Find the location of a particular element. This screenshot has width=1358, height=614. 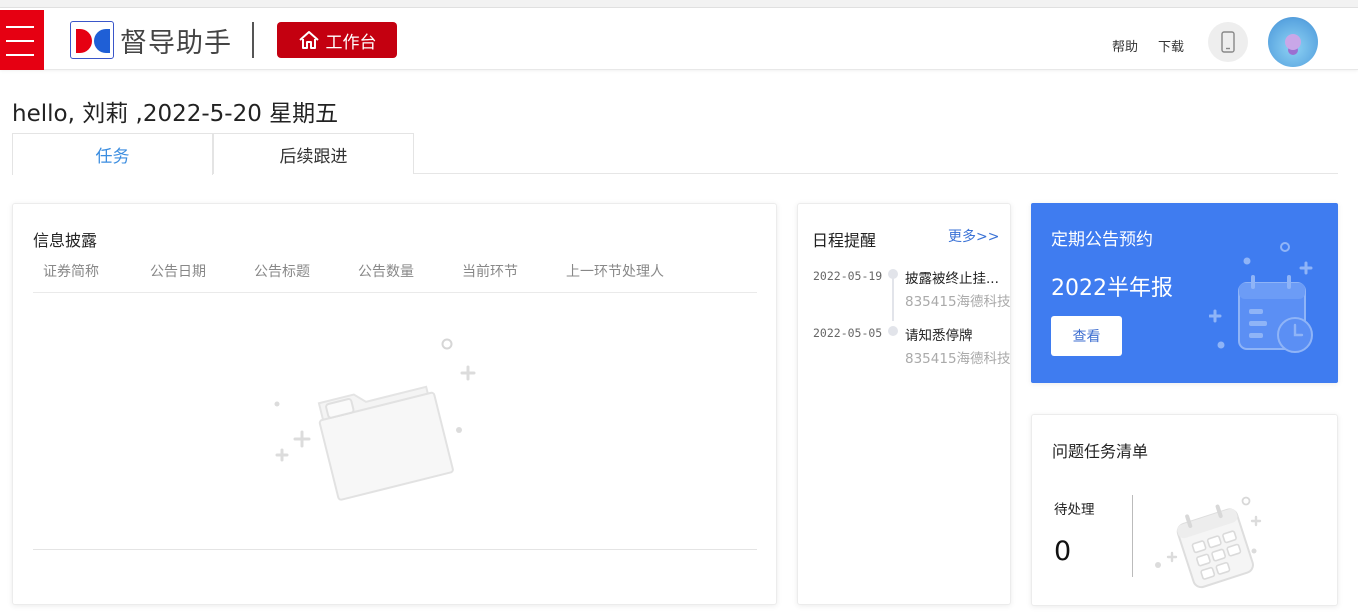

column-header: 上一环节处理人 is located at coordinates (615, 272).